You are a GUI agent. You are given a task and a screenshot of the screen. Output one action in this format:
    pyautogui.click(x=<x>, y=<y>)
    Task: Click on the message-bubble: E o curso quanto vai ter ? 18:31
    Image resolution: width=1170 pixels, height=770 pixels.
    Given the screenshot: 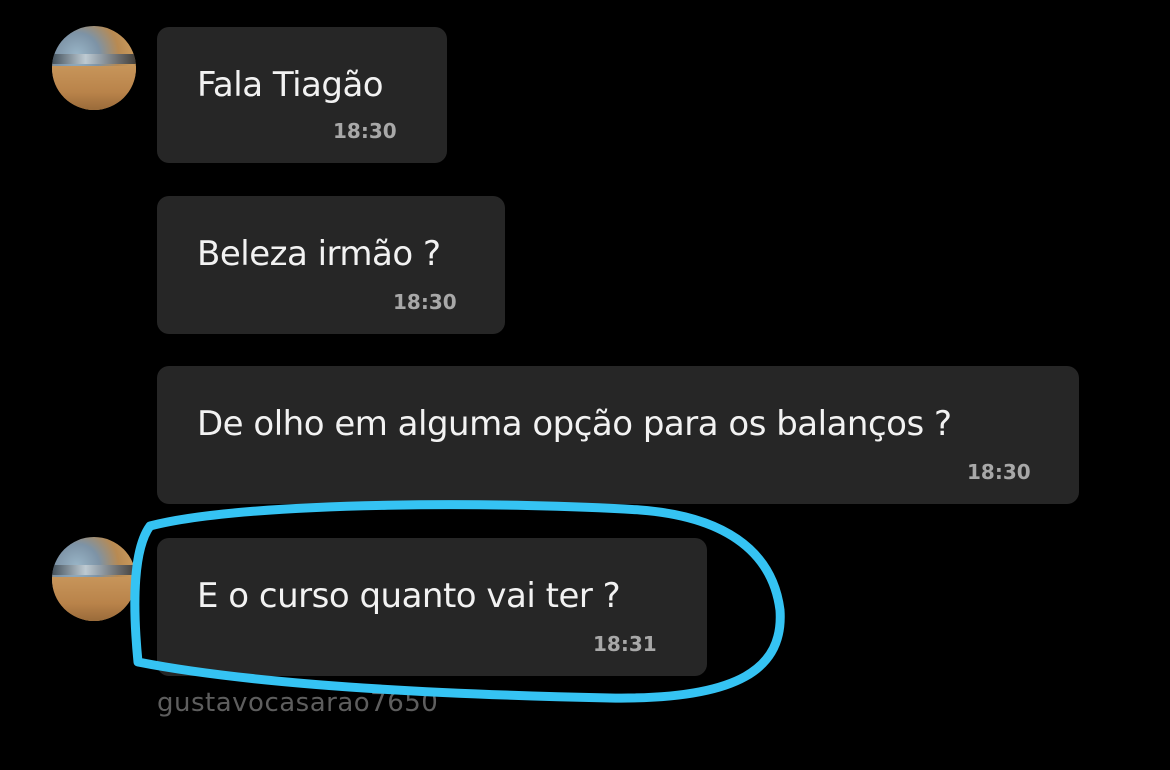 What is the action you would take?
    pyautogui.click(x=432, y=607)
    